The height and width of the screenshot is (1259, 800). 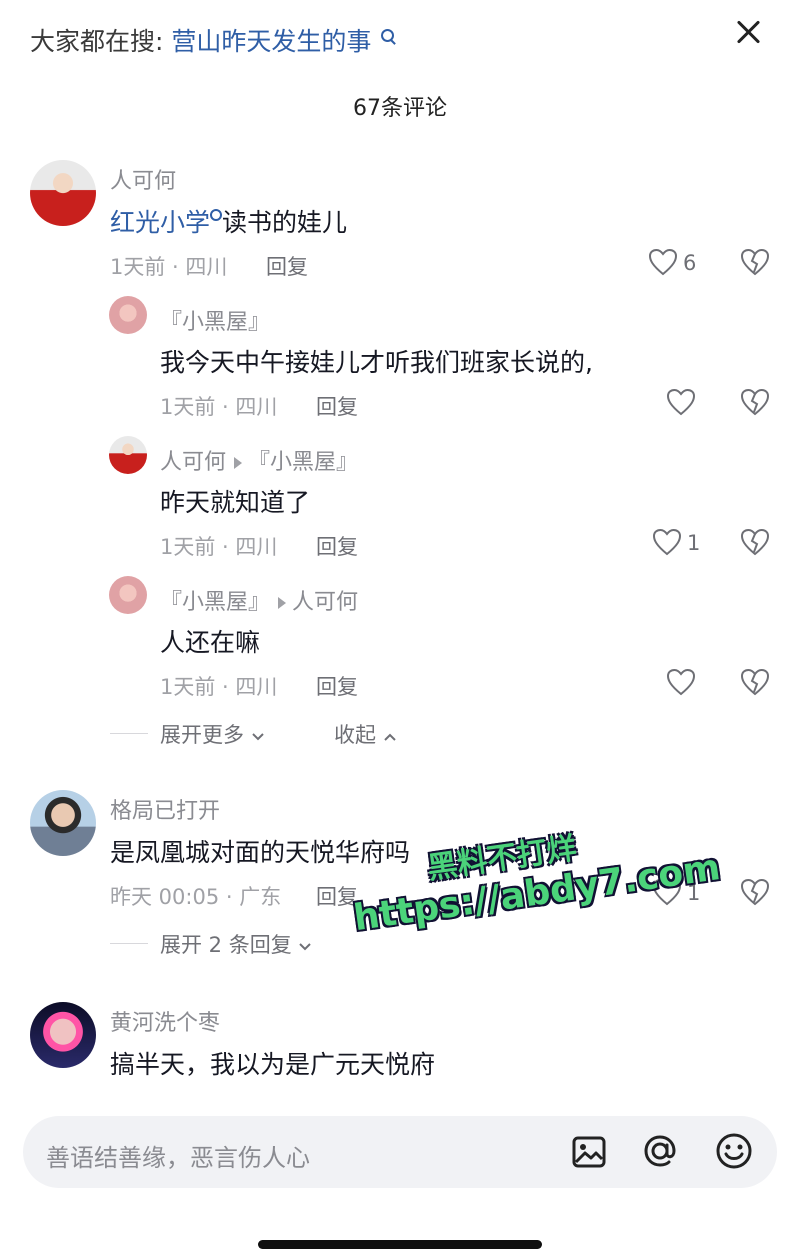 I want to click on expand-more-button: 展开更多, so click(x=212, y=734).